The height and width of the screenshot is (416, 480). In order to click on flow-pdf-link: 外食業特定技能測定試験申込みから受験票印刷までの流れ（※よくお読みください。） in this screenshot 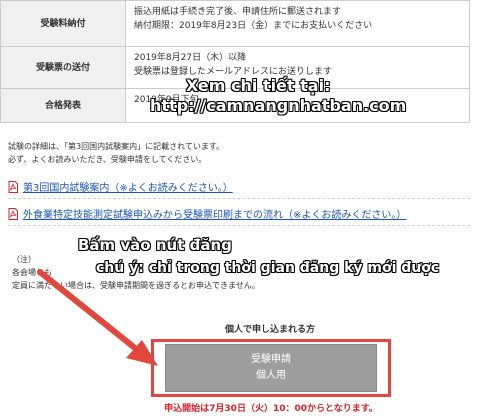, I will do `click(207, 213)`.